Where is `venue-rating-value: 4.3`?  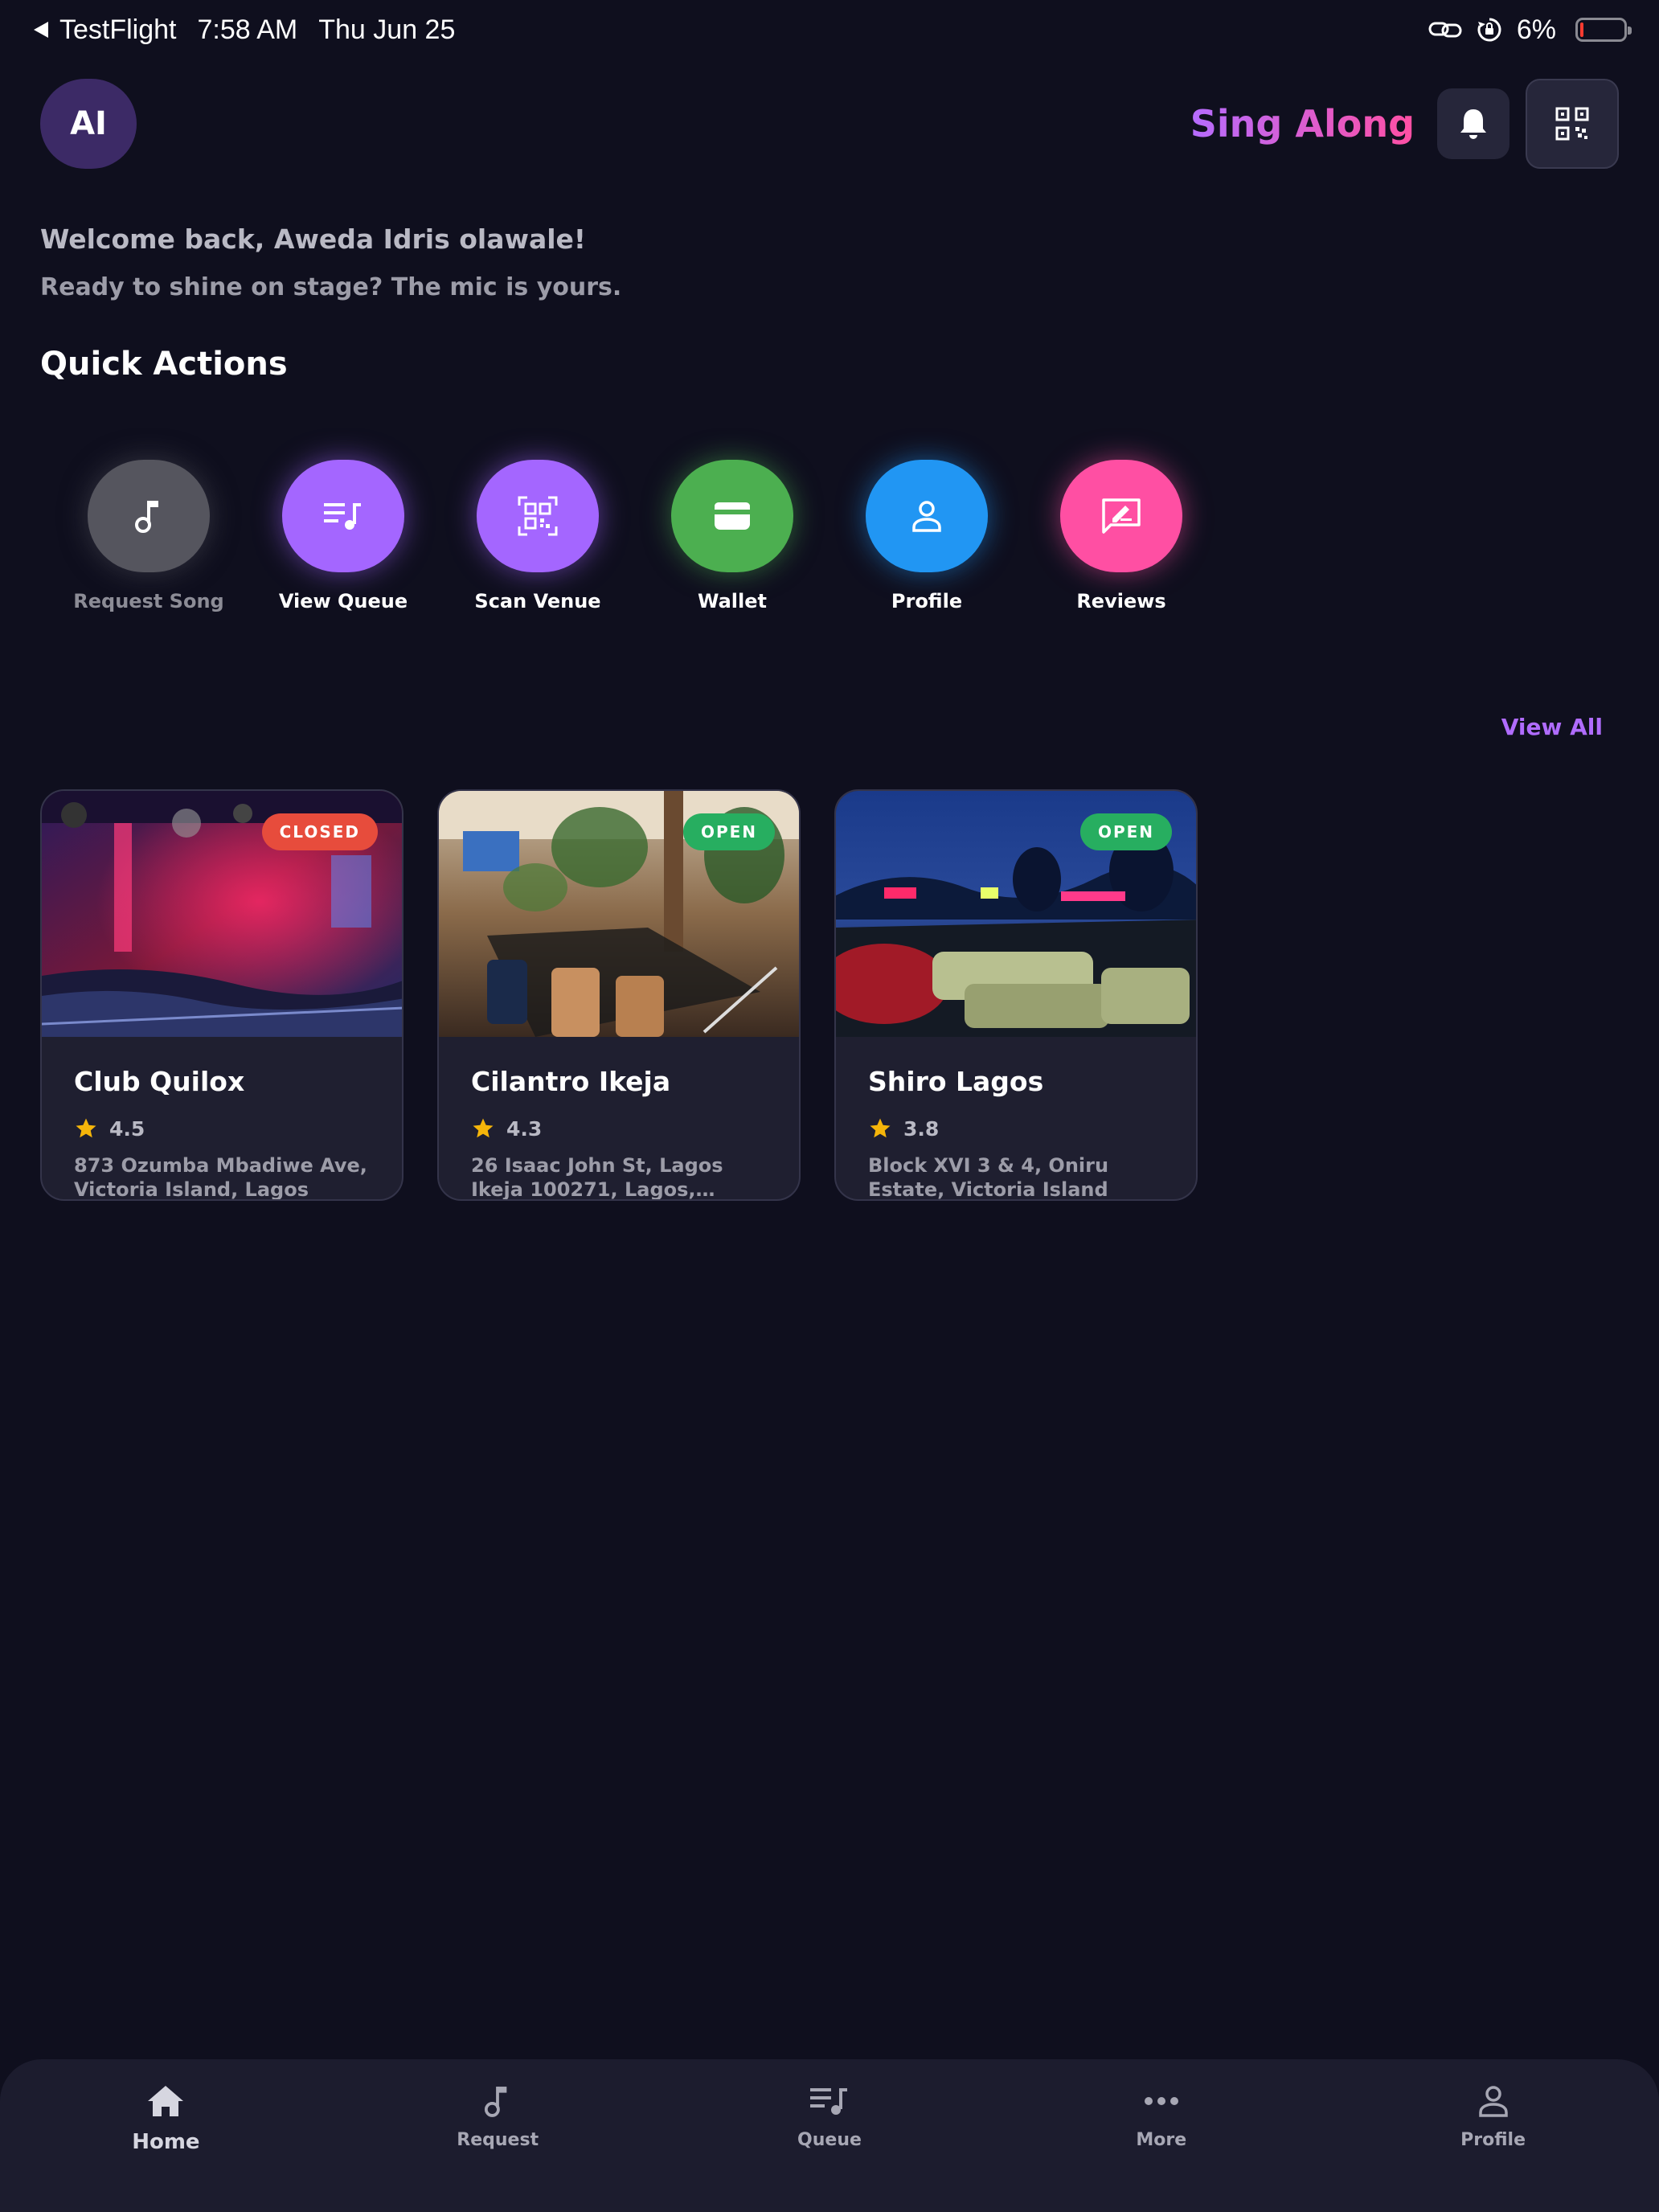
venue-rating-value: 4.3 is located at coordinates (524, 1128).